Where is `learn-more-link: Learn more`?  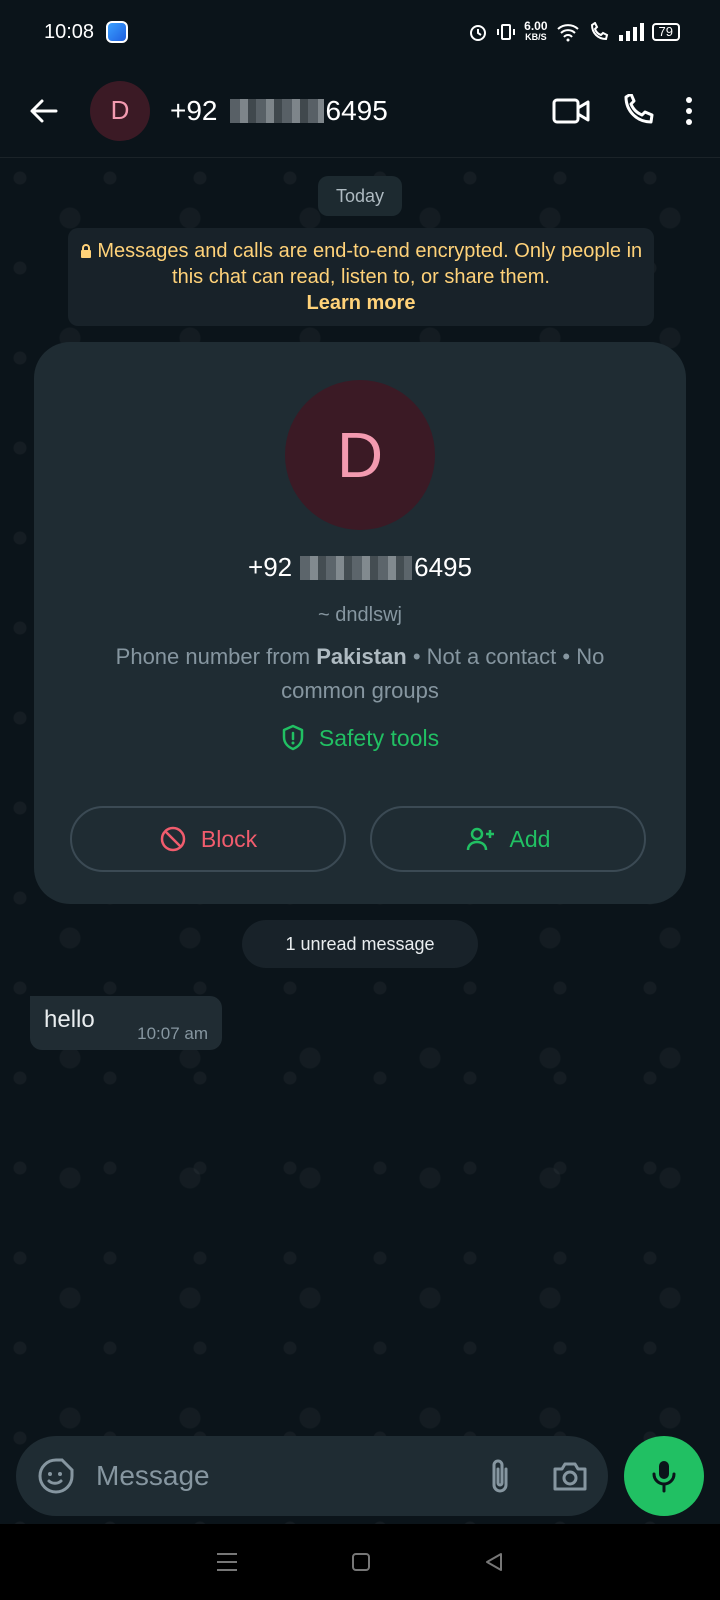
learn-more-link: Learn more is located at coordinates (361, 303).